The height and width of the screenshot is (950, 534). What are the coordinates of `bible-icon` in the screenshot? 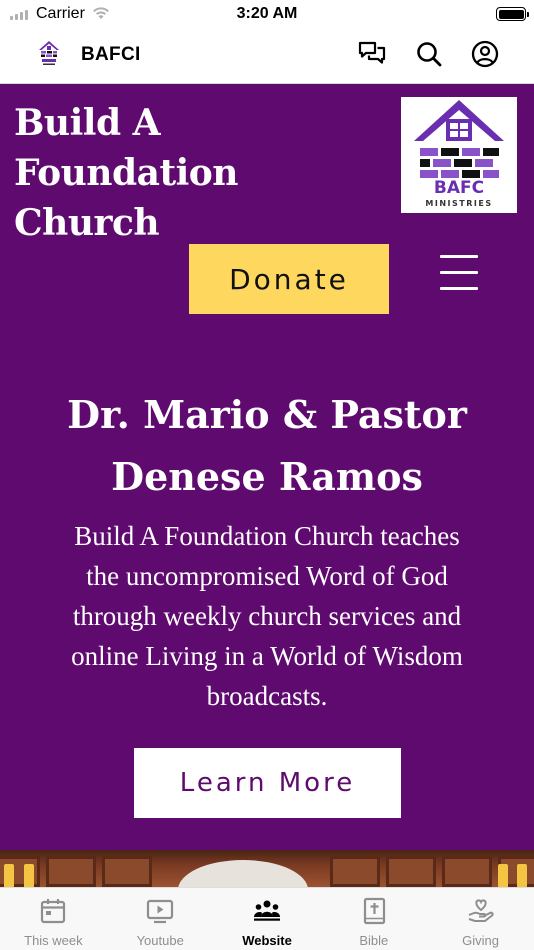 It's located at (374, 911).